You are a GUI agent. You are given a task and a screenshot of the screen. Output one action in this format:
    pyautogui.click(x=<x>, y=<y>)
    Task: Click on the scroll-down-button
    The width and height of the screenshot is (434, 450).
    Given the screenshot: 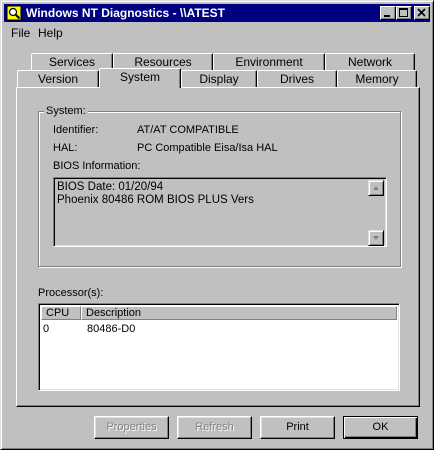 What is the action you would take?
    pyautogui.click(x=376, y=238)
    